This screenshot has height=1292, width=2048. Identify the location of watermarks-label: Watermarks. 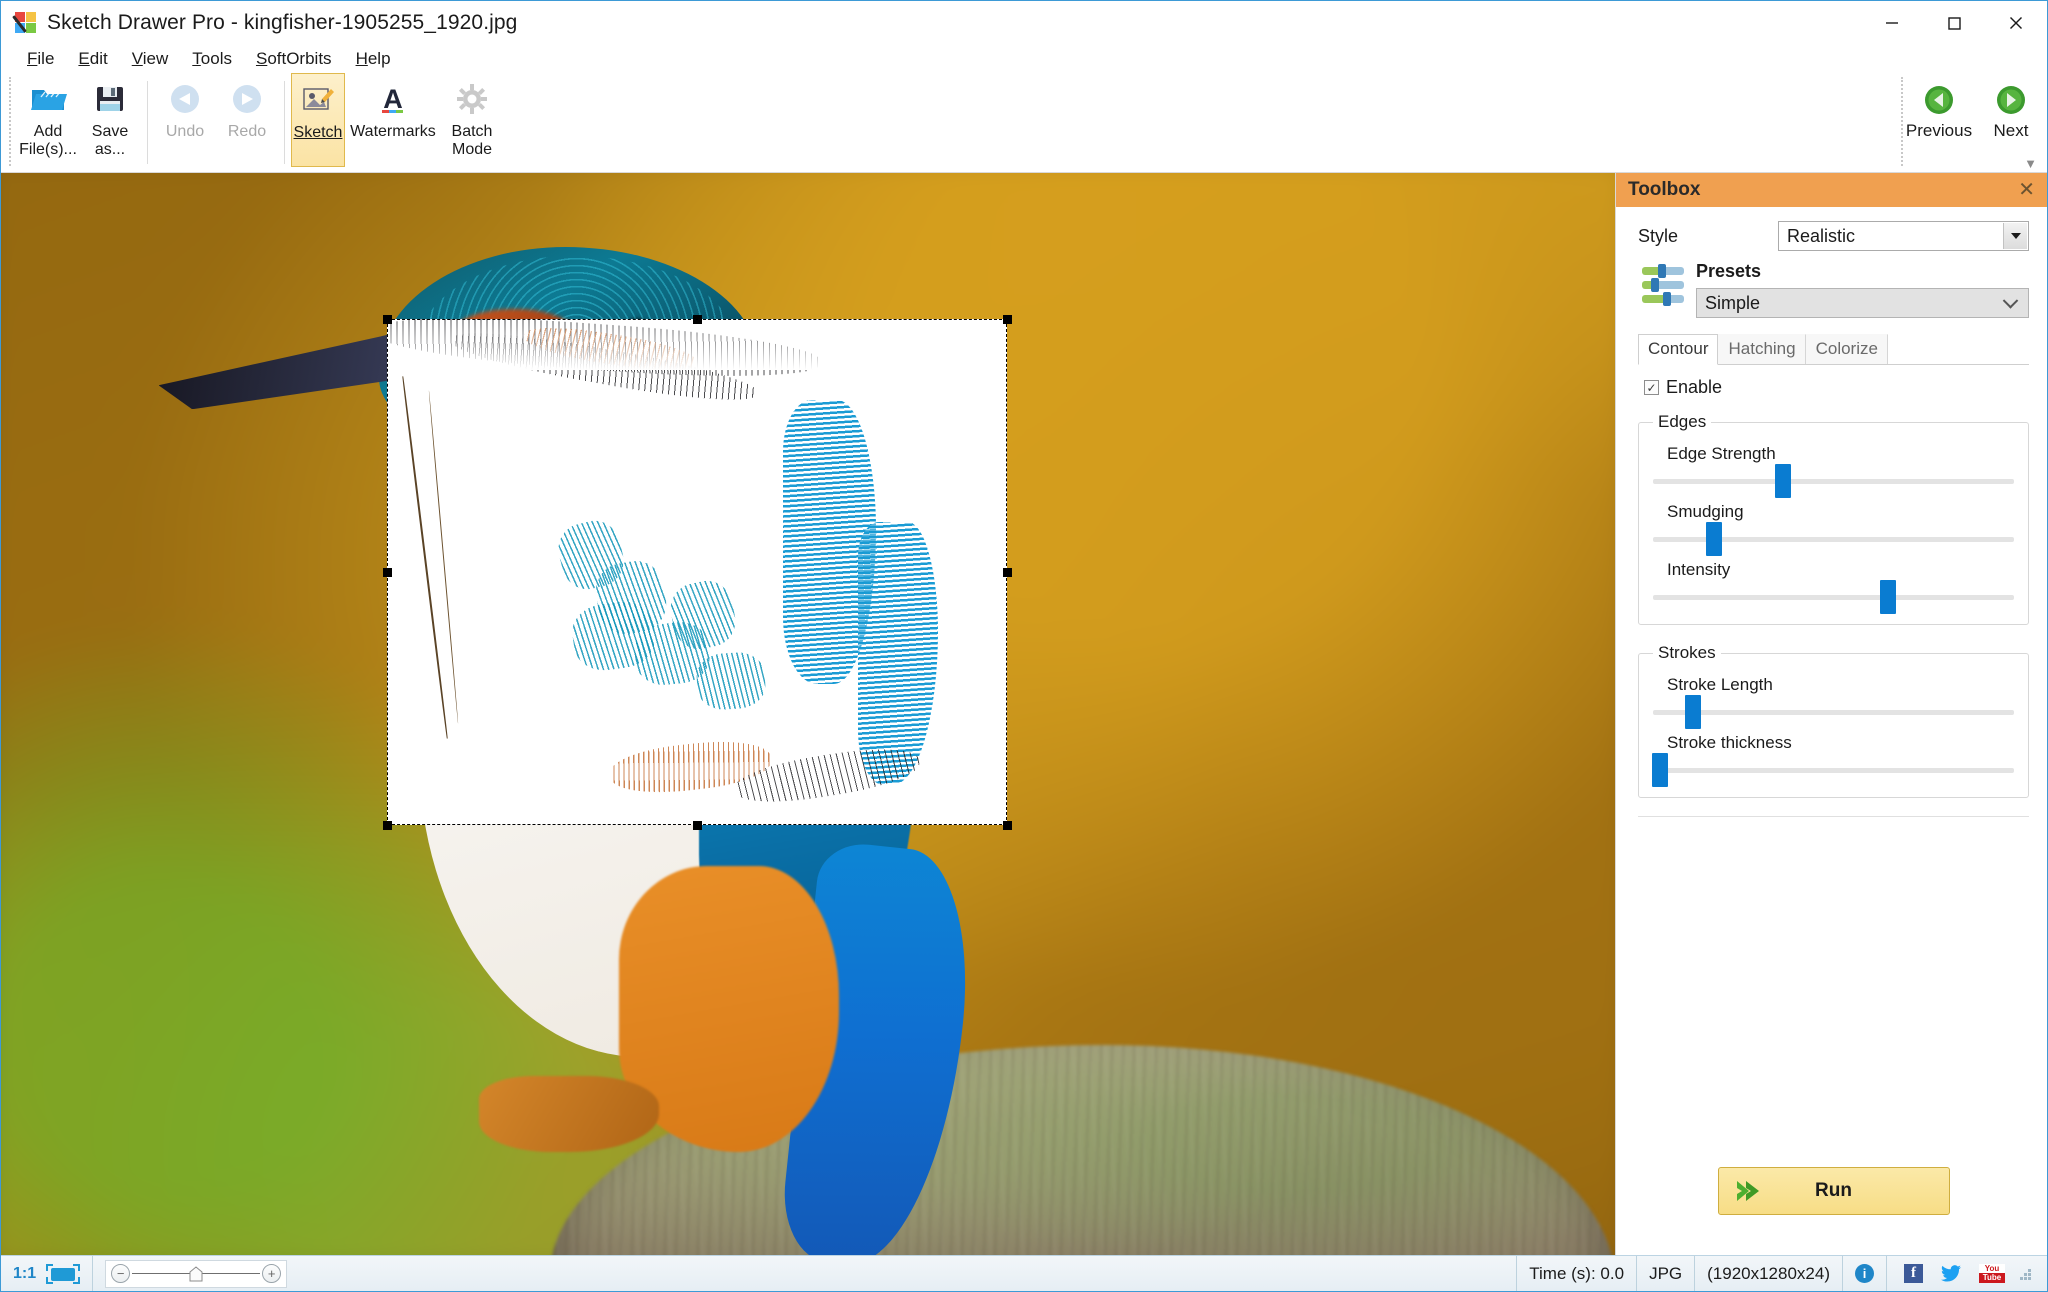
(393, 131).